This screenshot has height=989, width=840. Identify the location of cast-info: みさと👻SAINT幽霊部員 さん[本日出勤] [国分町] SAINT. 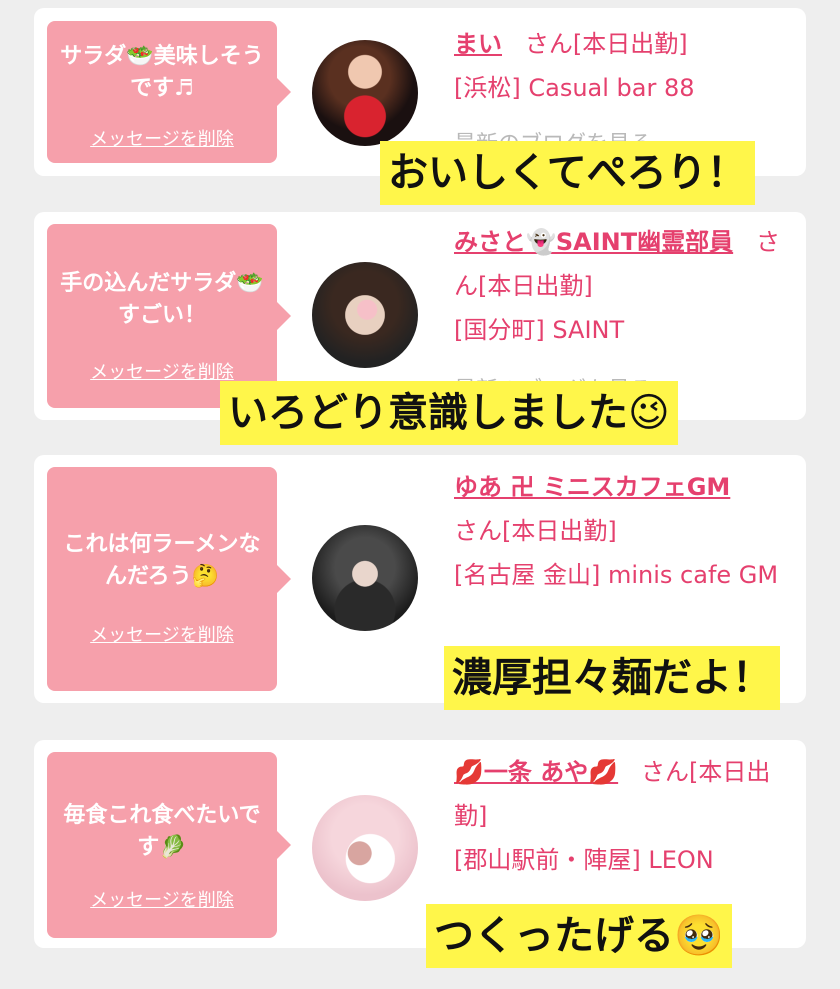
(624, 286).